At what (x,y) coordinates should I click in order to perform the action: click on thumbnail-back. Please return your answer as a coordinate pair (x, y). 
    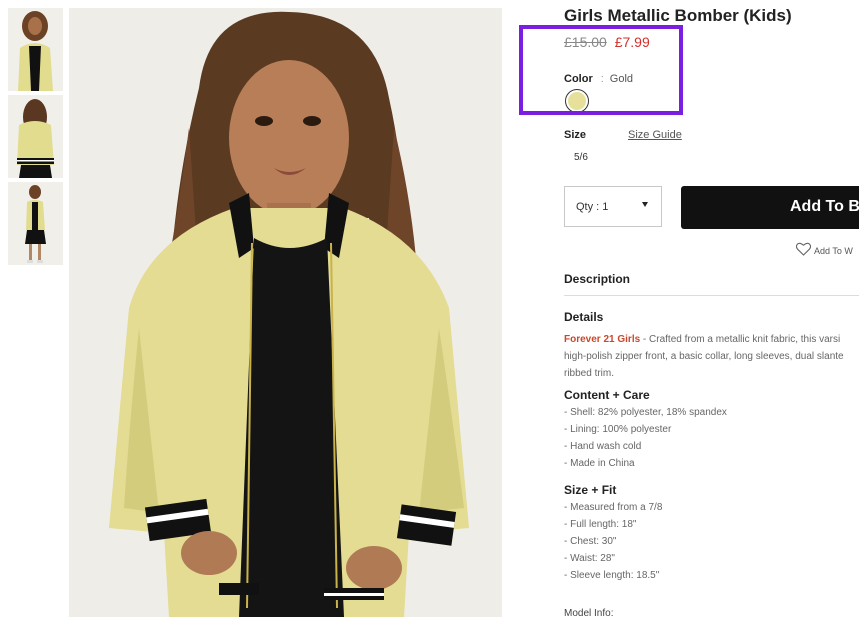
    Looking at the image, I should click on (35, 136).